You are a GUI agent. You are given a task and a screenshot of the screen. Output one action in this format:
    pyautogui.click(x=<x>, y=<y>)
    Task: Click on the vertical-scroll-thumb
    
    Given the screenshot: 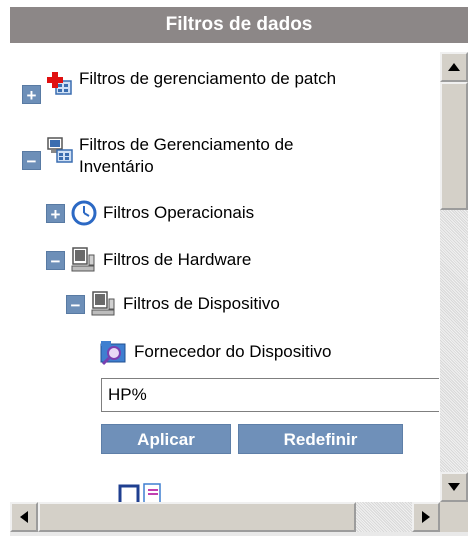 What is the action you would take?
    pyautogui.click(x=454, y=146)
    